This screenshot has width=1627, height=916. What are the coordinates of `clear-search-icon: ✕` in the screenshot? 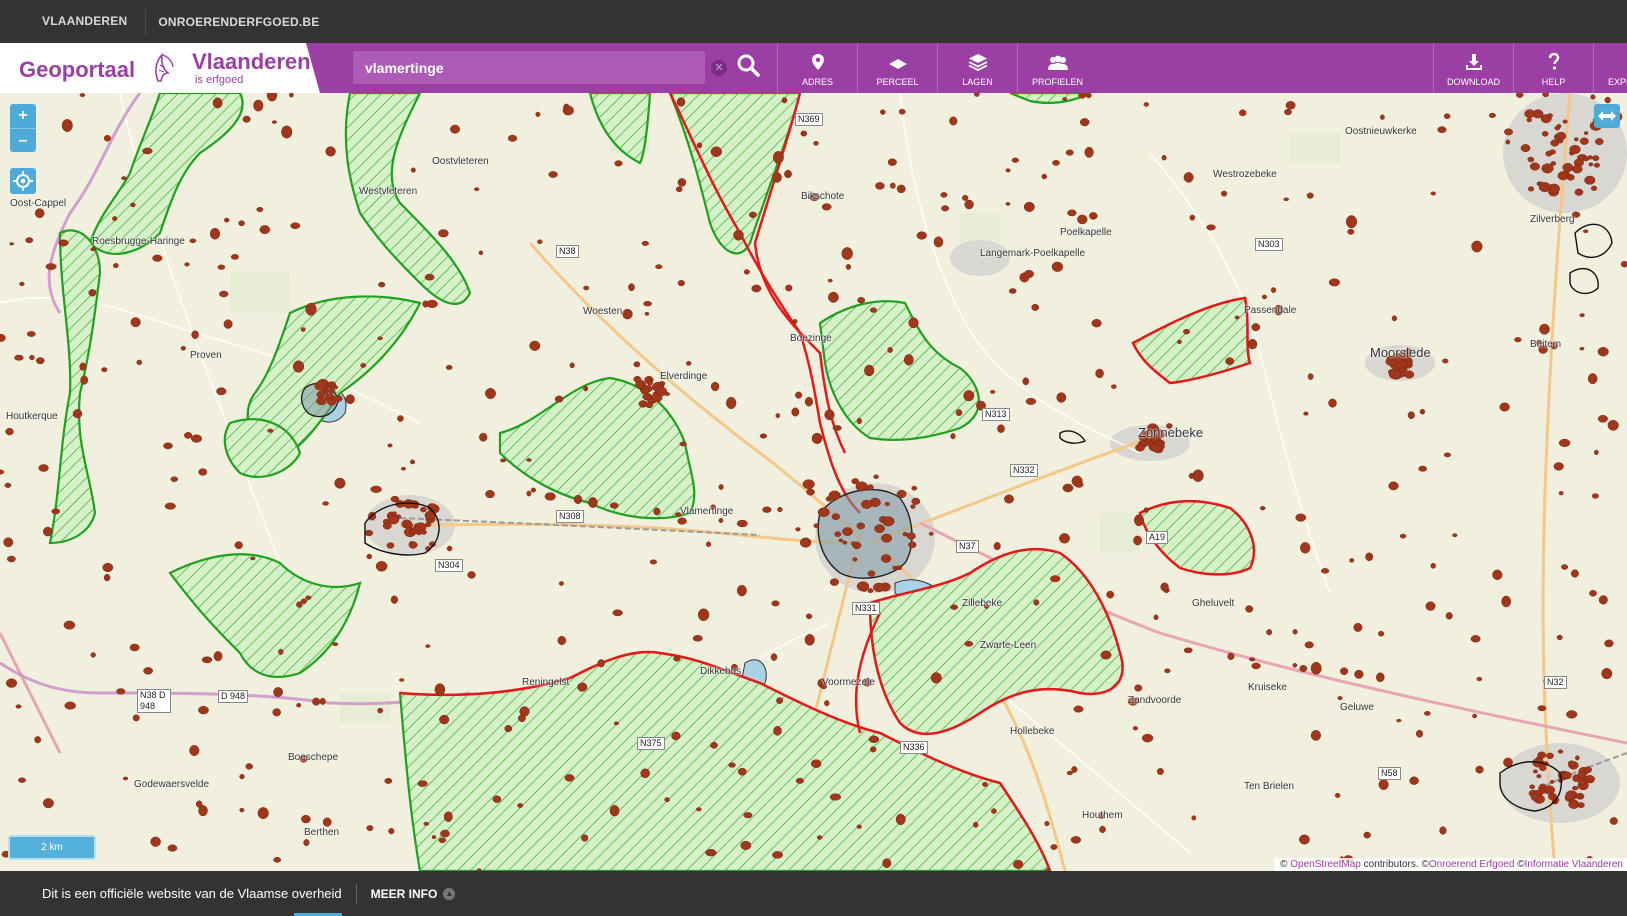 It's located at (719, 68).